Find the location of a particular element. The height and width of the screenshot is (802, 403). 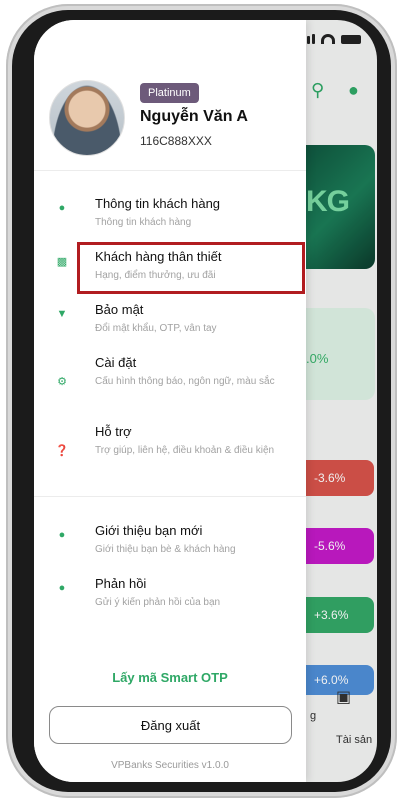

menu-item-title: Cài đặt is located at coordinates (116, 362).